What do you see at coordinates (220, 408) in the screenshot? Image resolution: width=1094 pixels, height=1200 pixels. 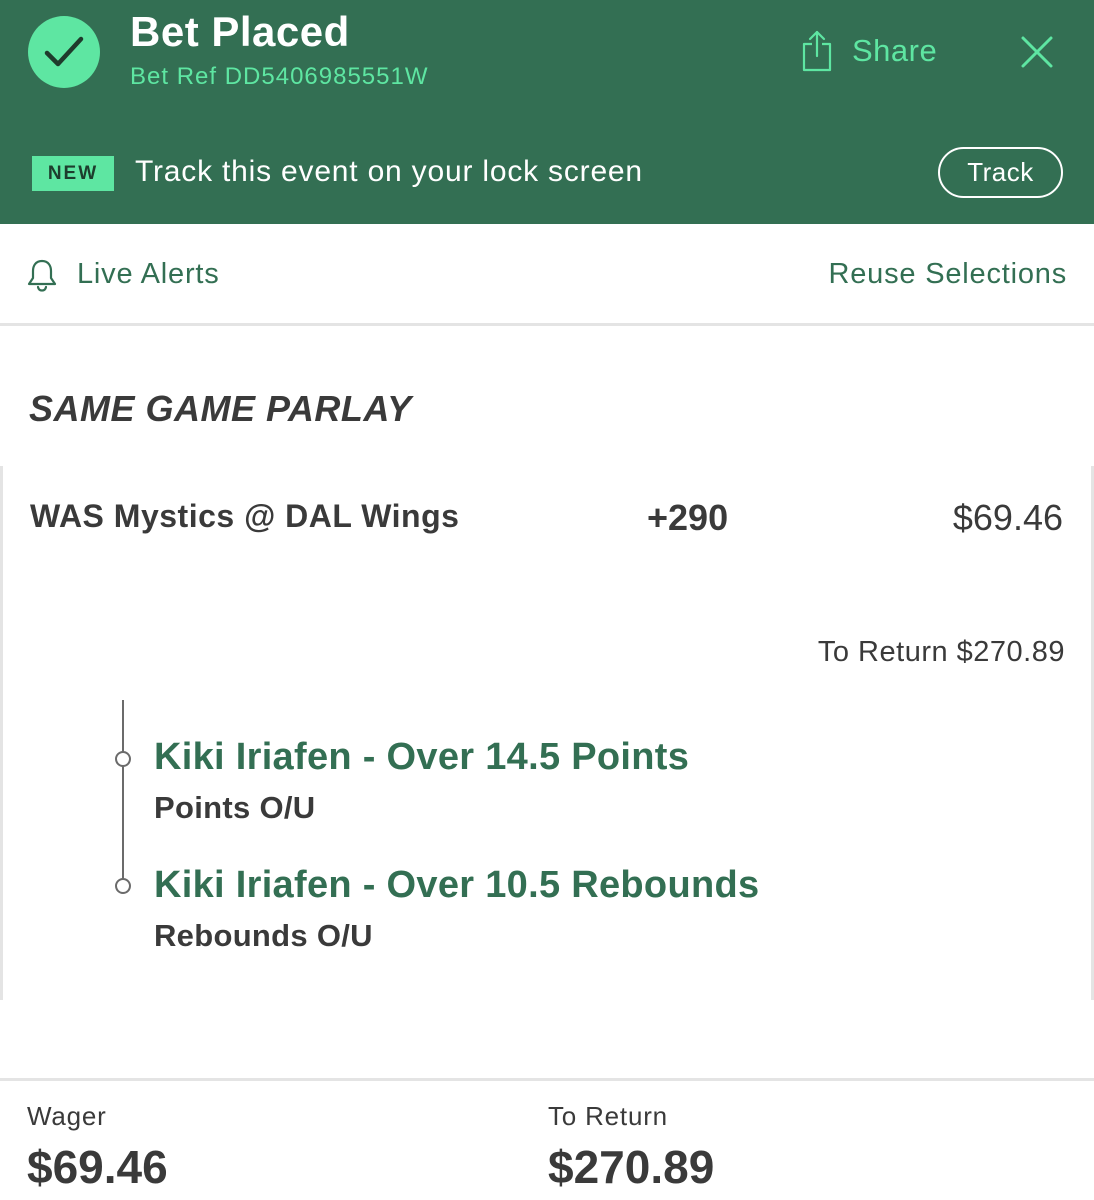 I see `bet-type-heading: SAME GAME PARLAY` at bounding box center [220, 408].